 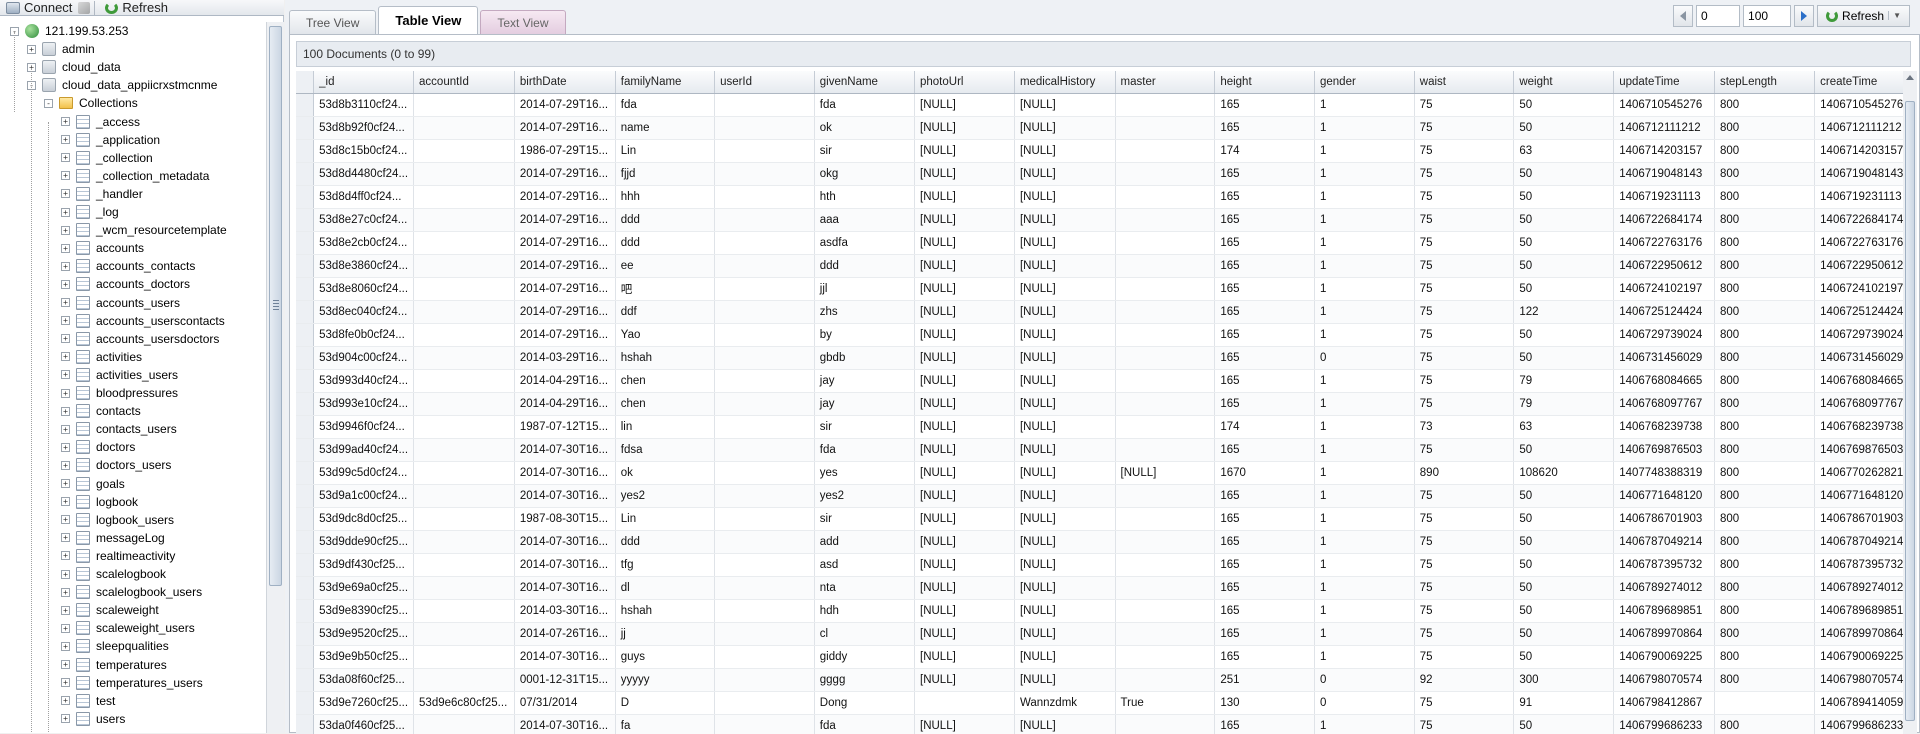 I want to click on tree-node-server: -121.199.53.253, so click(x=69, y=31).